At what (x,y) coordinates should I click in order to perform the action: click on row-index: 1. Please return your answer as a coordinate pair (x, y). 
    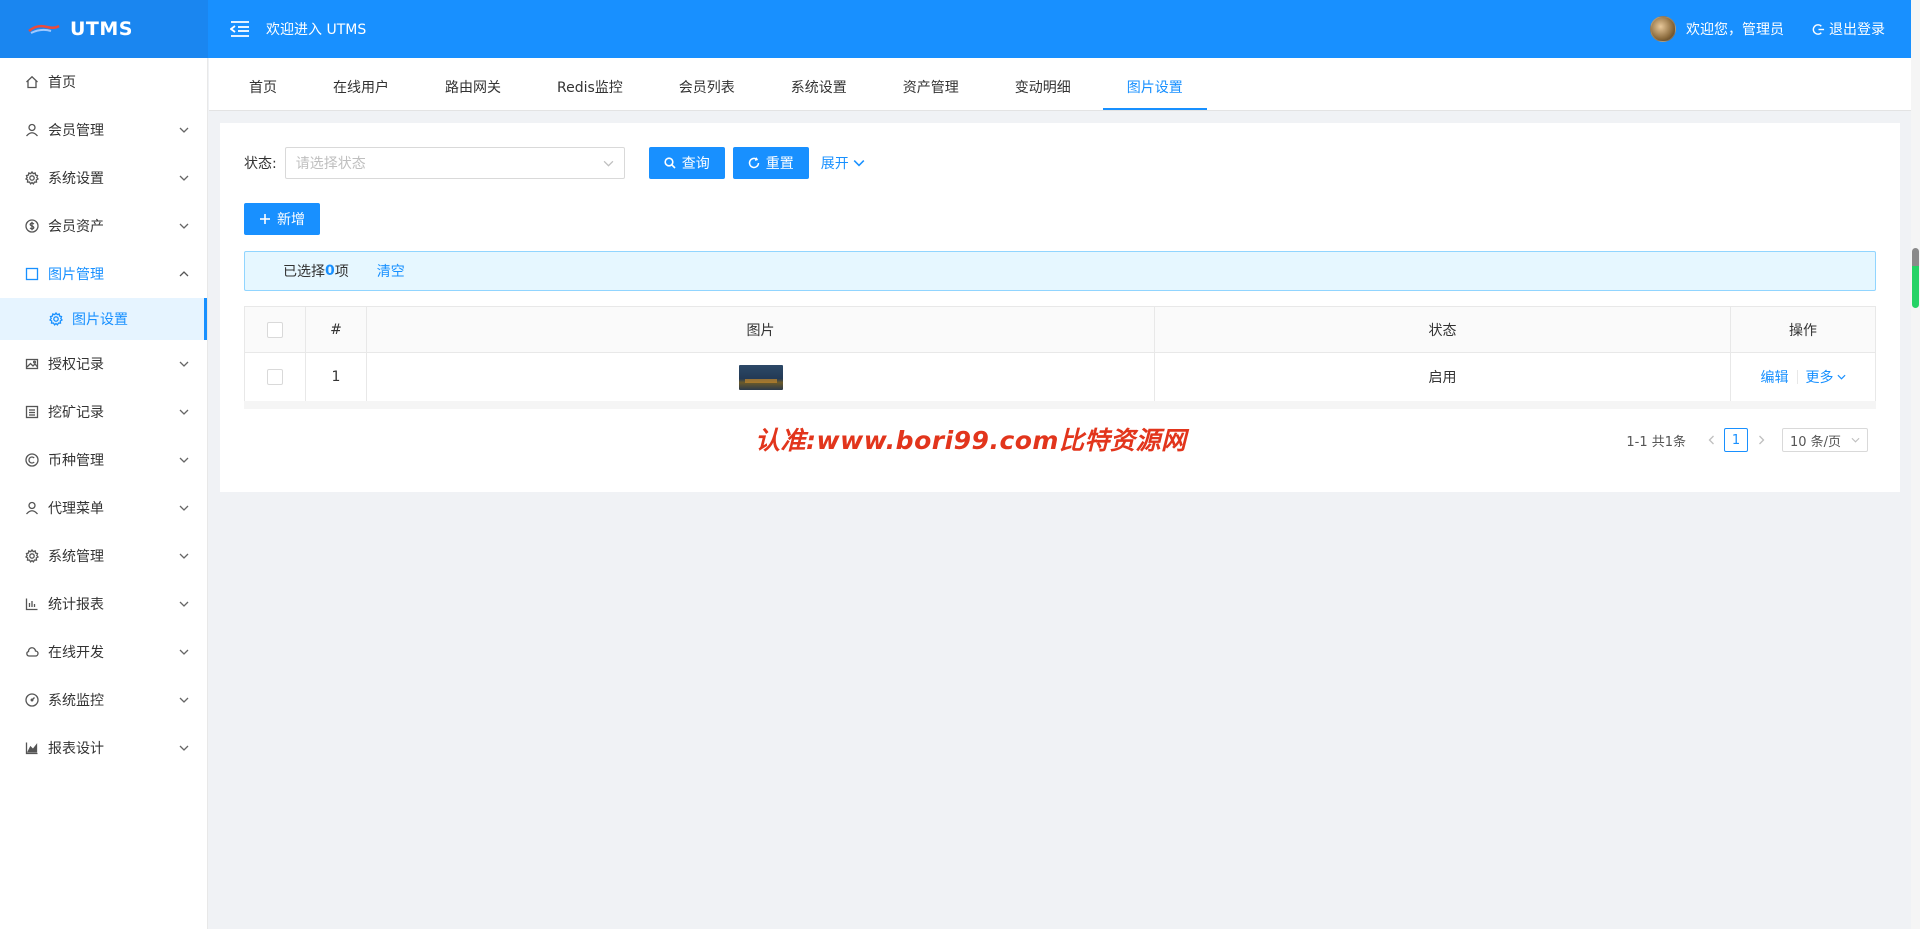
    Looking at the image, I should click on (336, 377).